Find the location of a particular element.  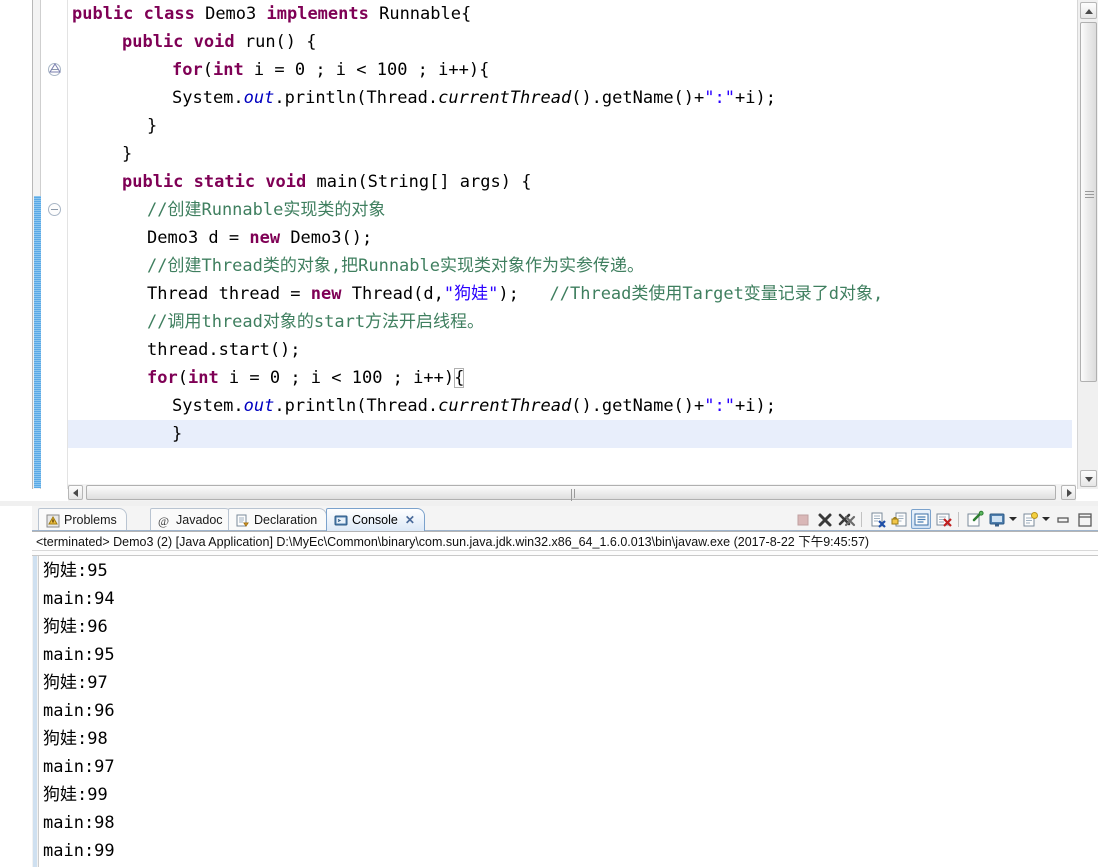

chevron-right-icon is located at coordinates (1069, 493).